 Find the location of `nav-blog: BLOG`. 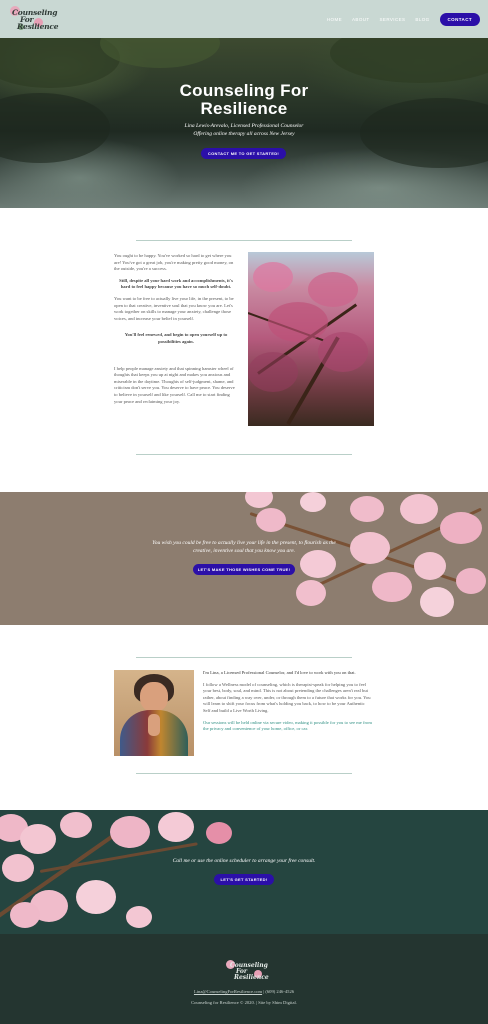

nav-blog: BLOG is located at coordinates (422, 19).